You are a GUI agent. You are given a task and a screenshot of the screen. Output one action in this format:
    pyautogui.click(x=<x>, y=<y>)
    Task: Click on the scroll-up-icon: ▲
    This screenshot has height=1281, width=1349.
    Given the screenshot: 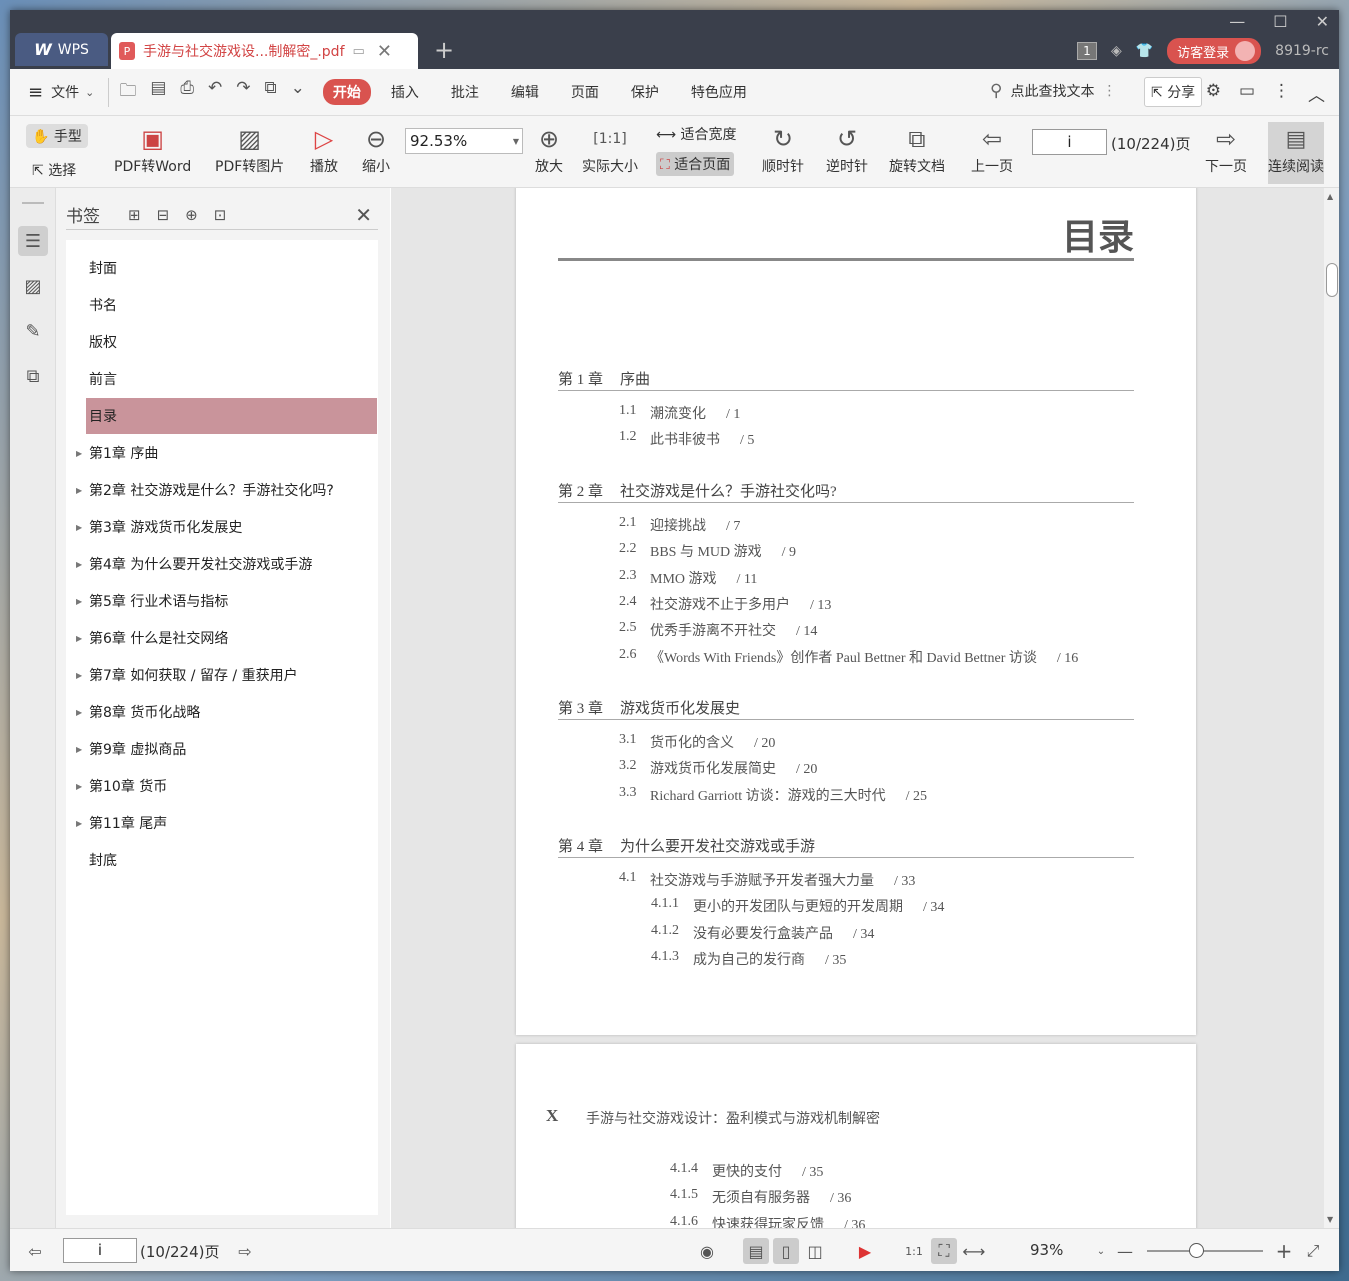 What is the action you would take?
    pyautogui.click(x=1330, y=196)
    